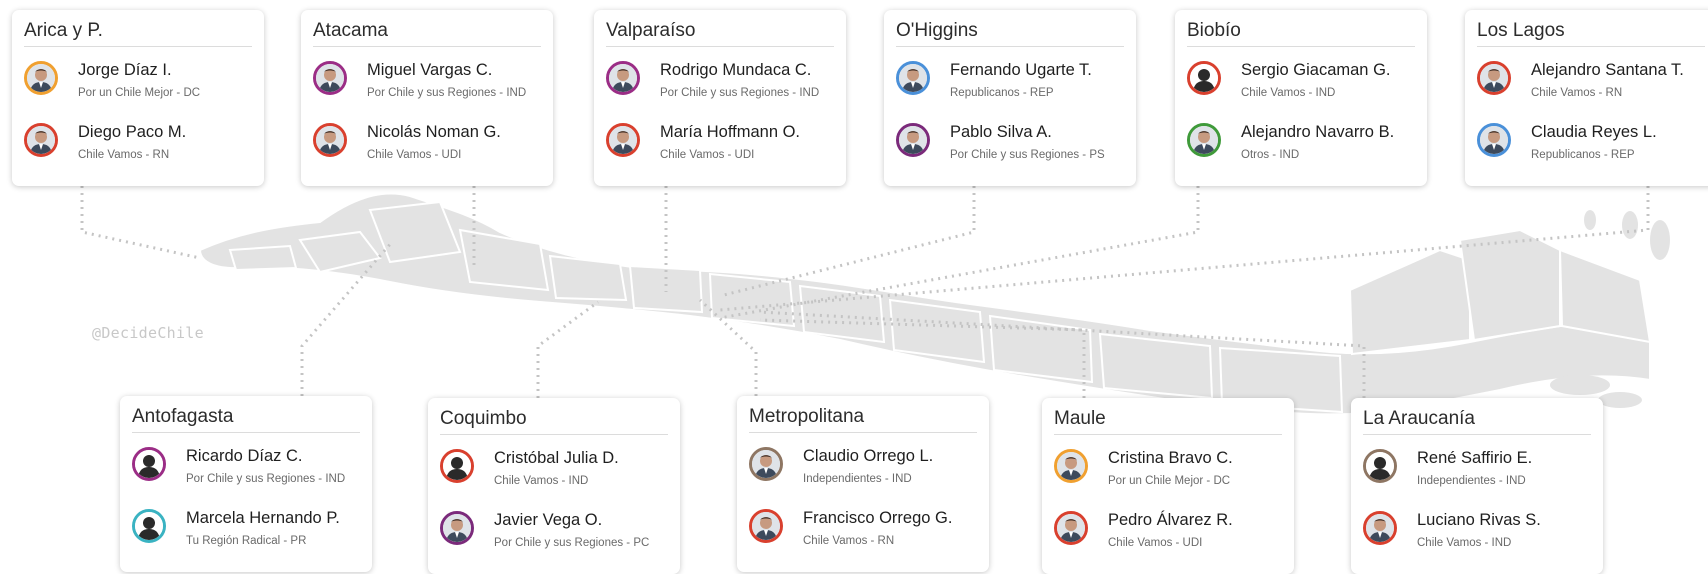 This screenshot has height=574, width=1708. I want to click on candidate-row: Fernando Ugarte T. Republicanos - REP, so click(1010, 78).